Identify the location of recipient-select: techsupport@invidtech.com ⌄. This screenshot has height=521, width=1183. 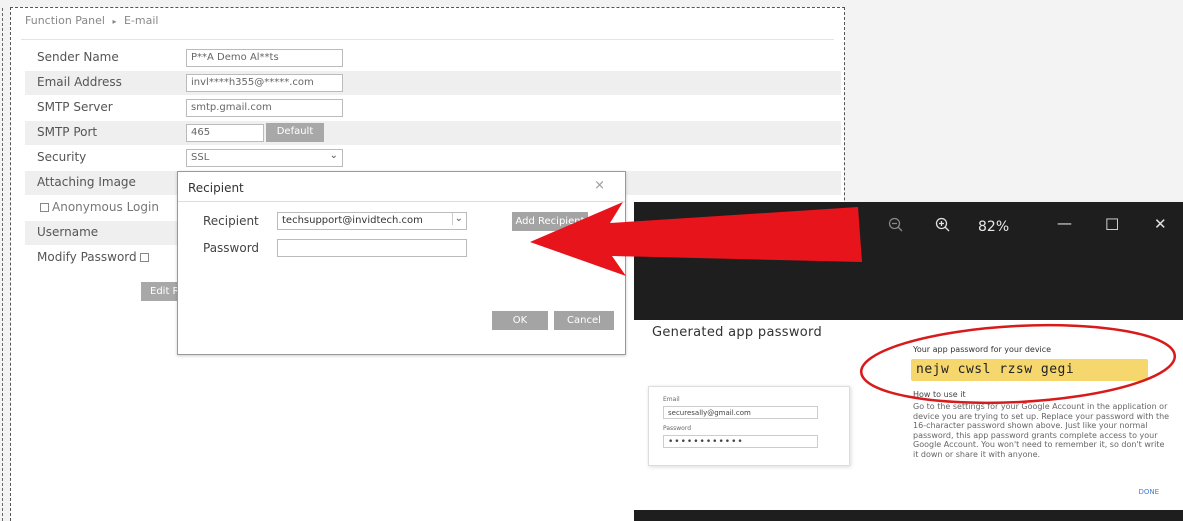
(372, 221).